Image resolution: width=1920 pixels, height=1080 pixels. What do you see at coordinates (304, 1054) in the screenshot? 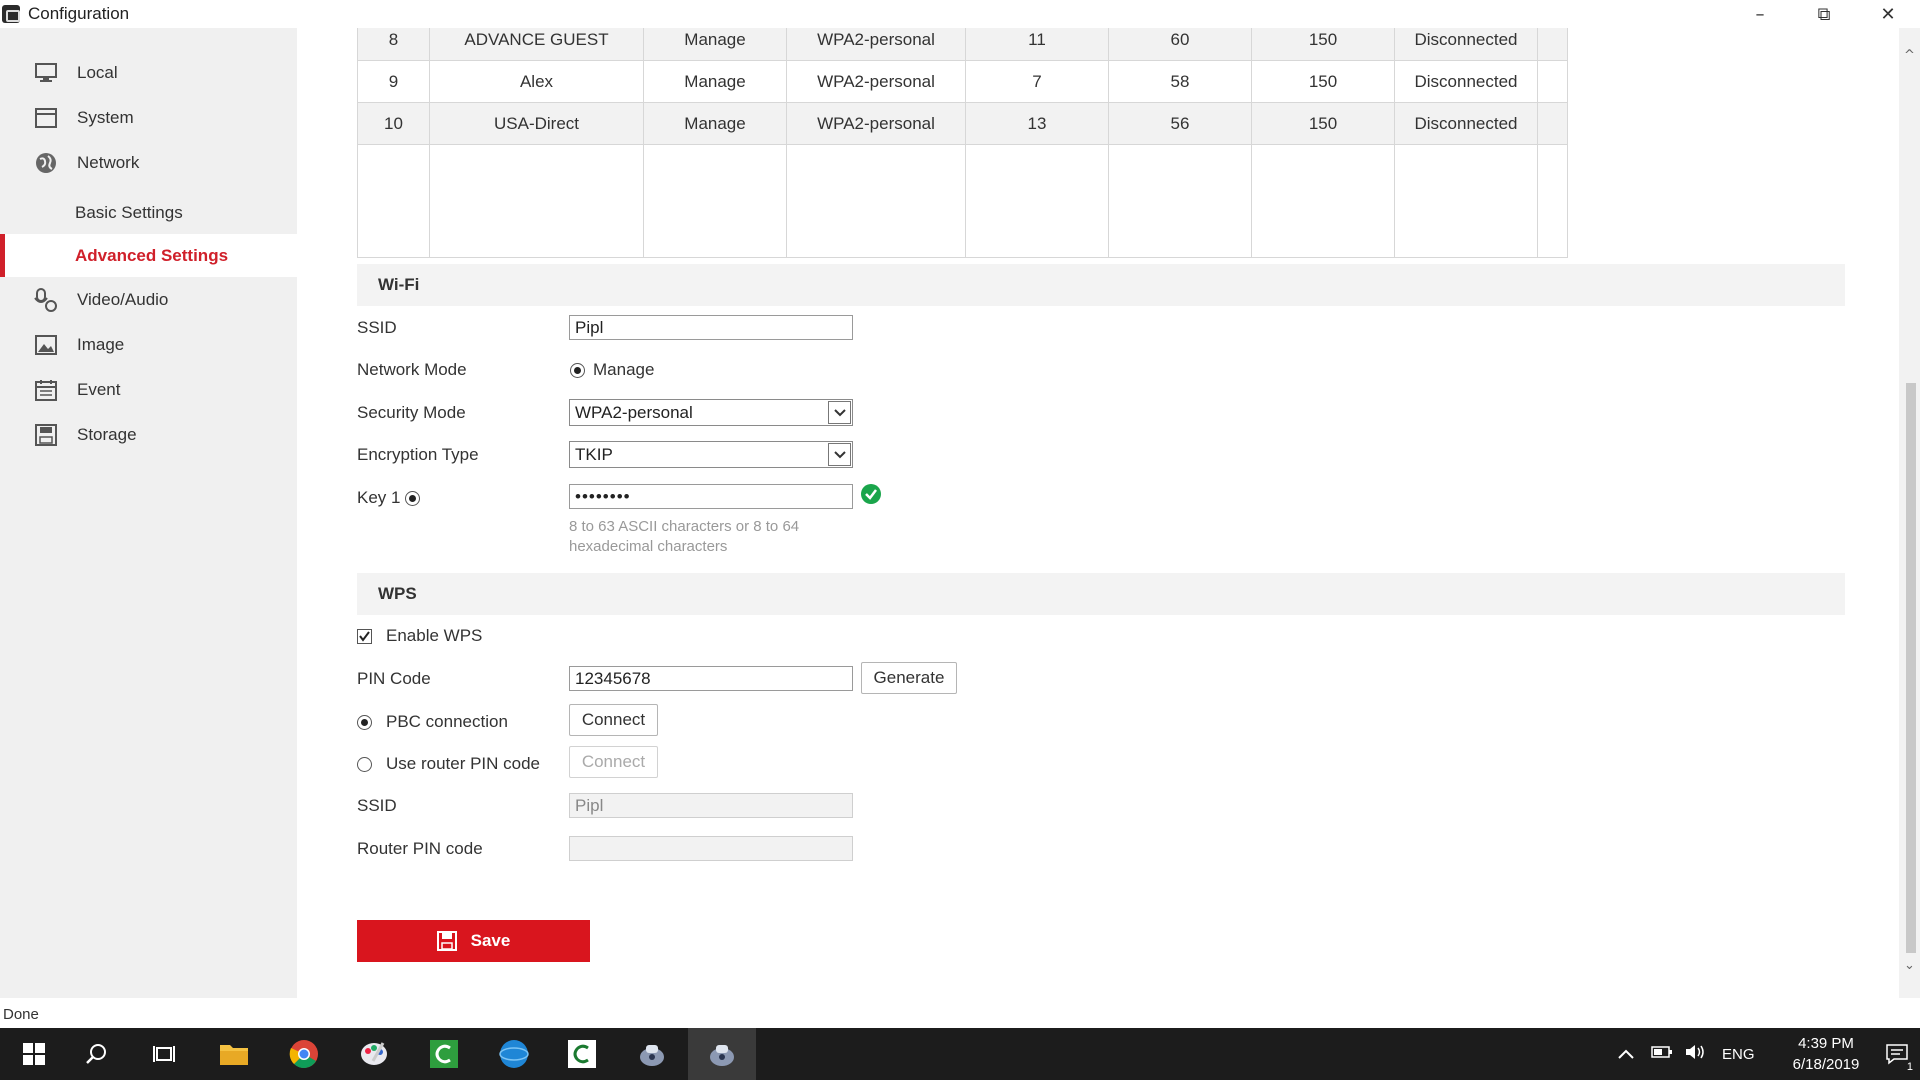
I see `chrome-icon` at bounding box center [304, 1054].